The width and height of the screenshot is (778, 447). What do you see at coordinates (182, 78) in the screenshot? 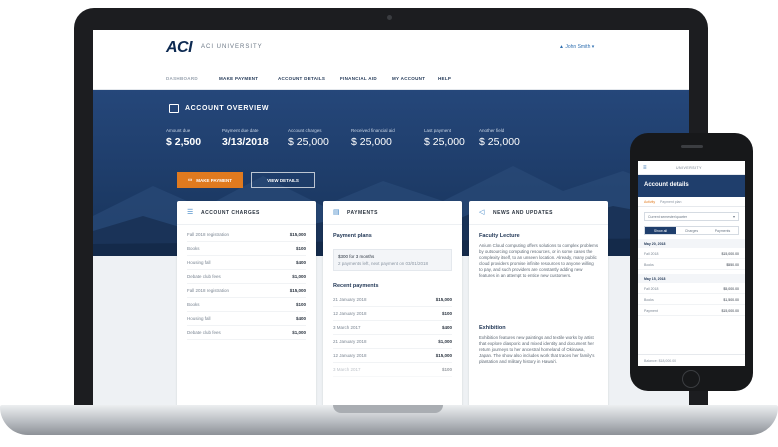
I see `nav-dashboard: DASHBOARD` at bounding box center [182, 78].